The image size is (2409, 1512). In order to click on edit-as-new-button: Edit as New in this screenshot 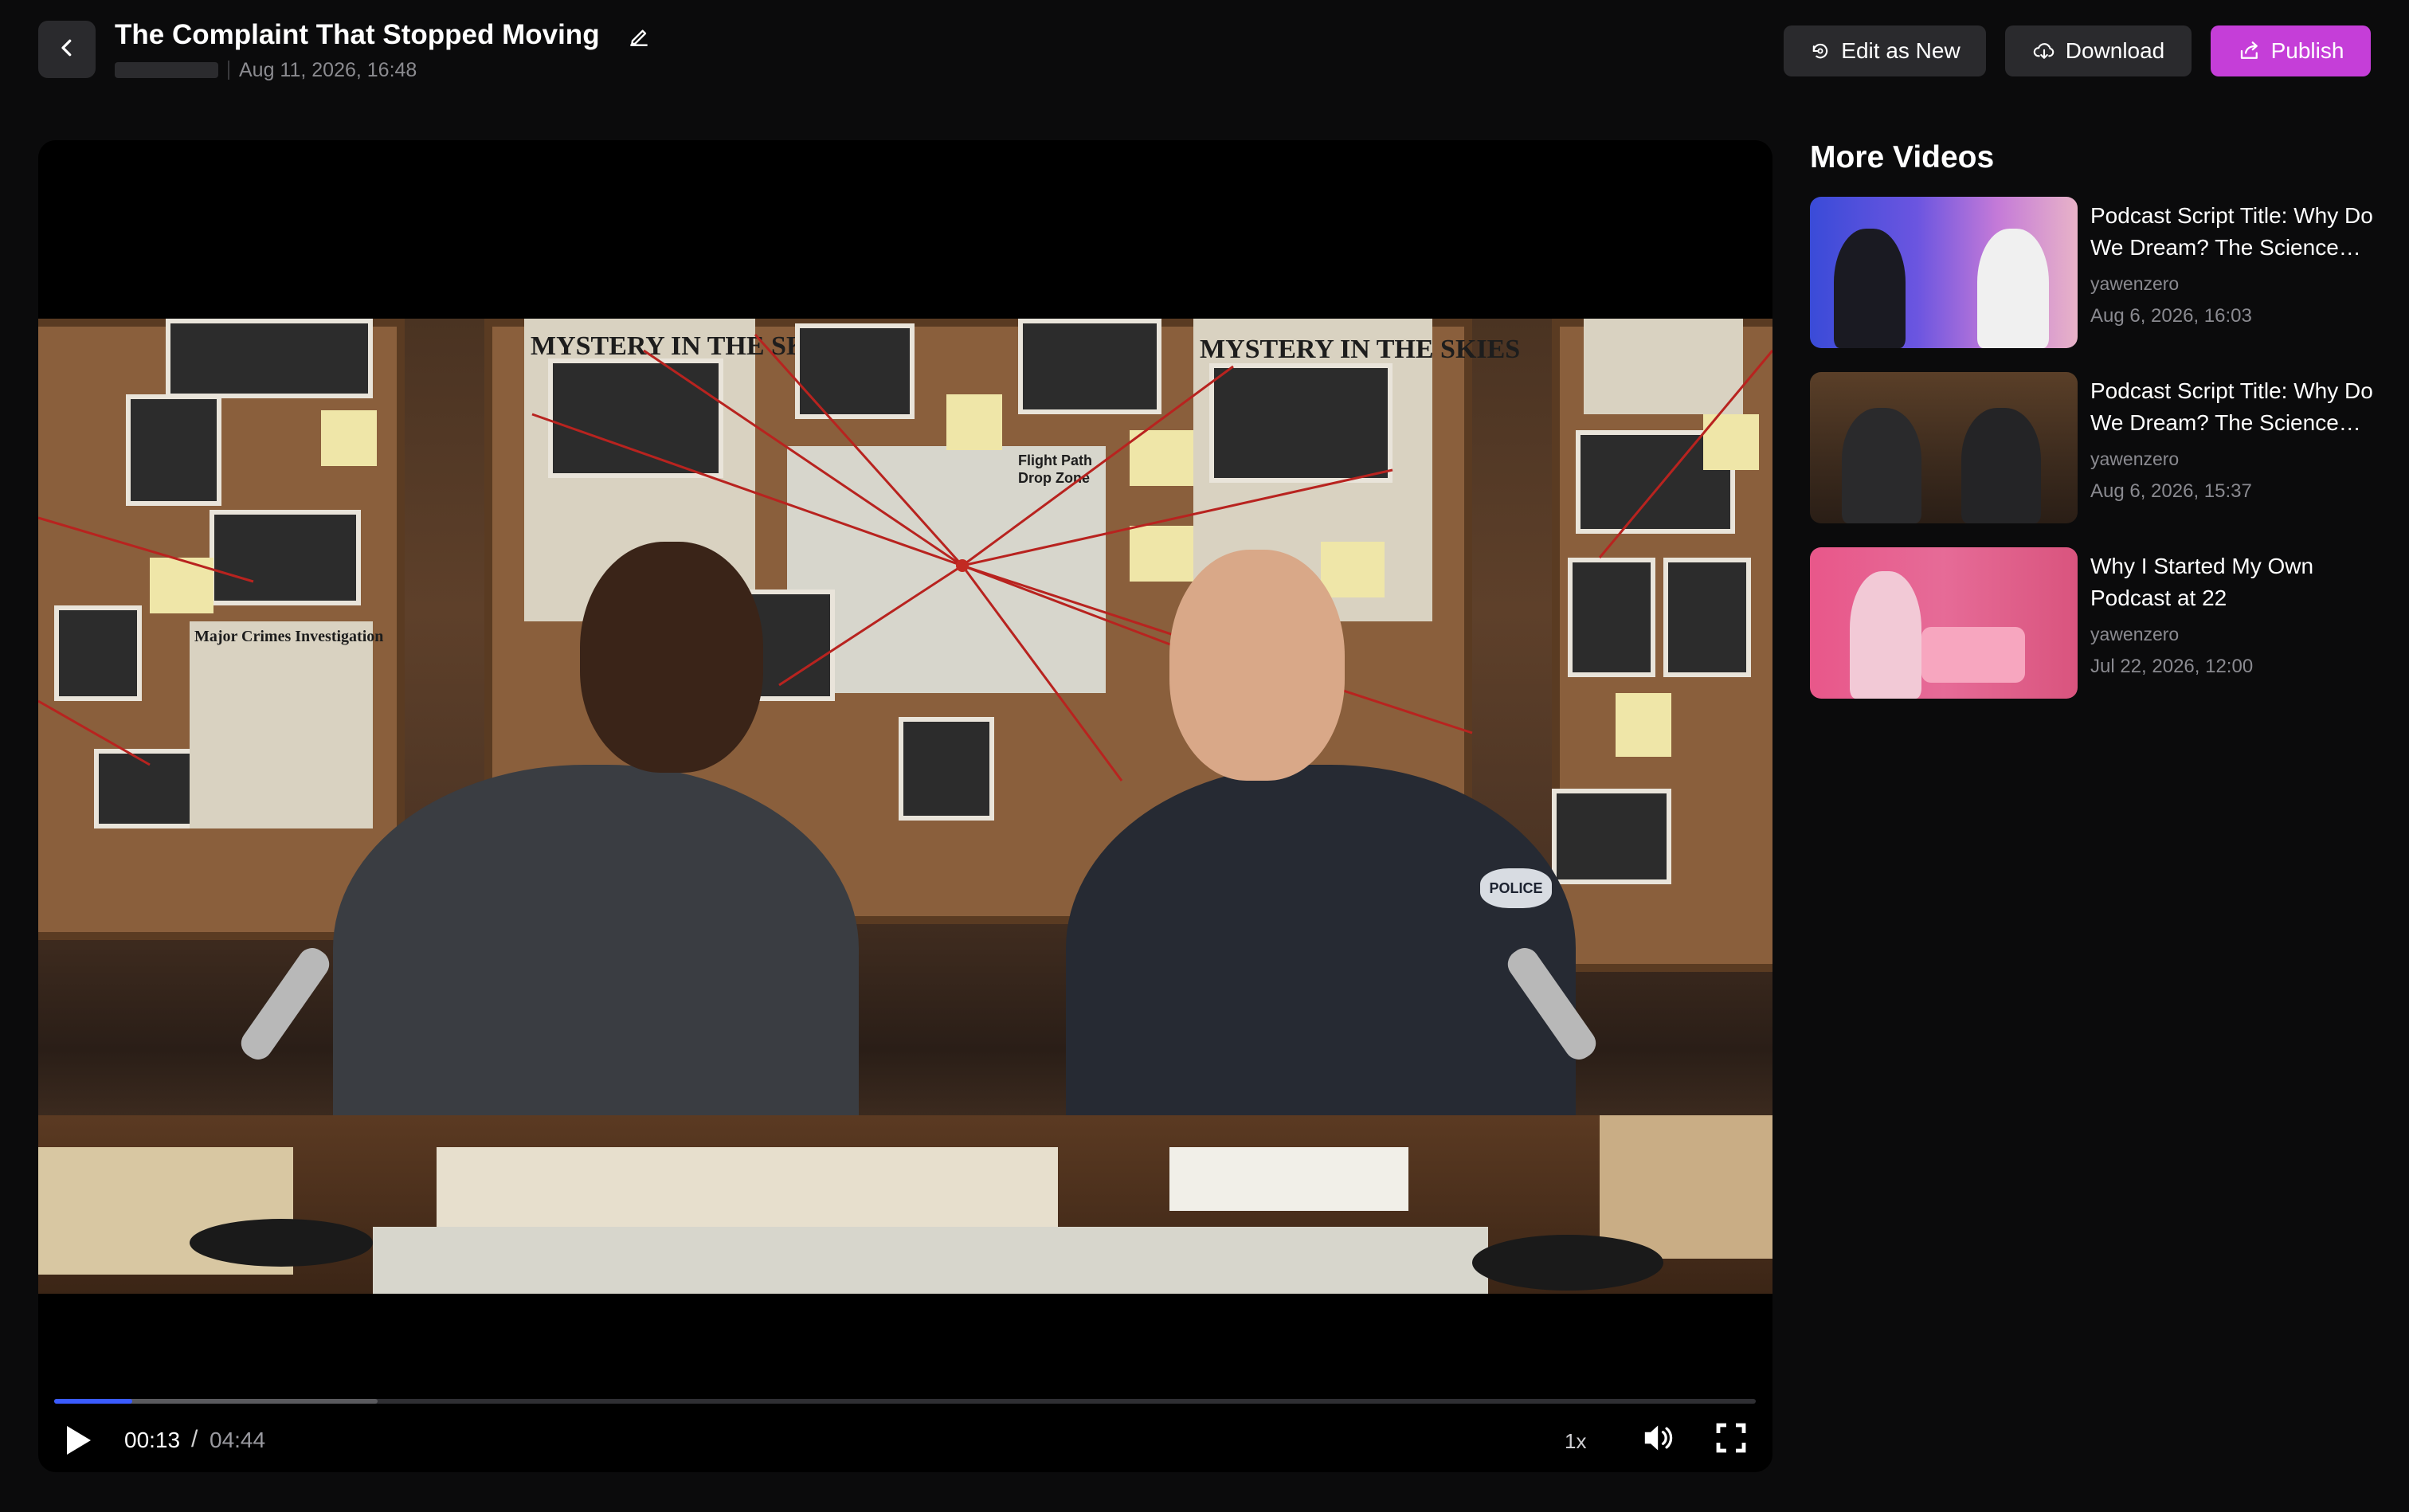, I will do `click(1885, 51)`.